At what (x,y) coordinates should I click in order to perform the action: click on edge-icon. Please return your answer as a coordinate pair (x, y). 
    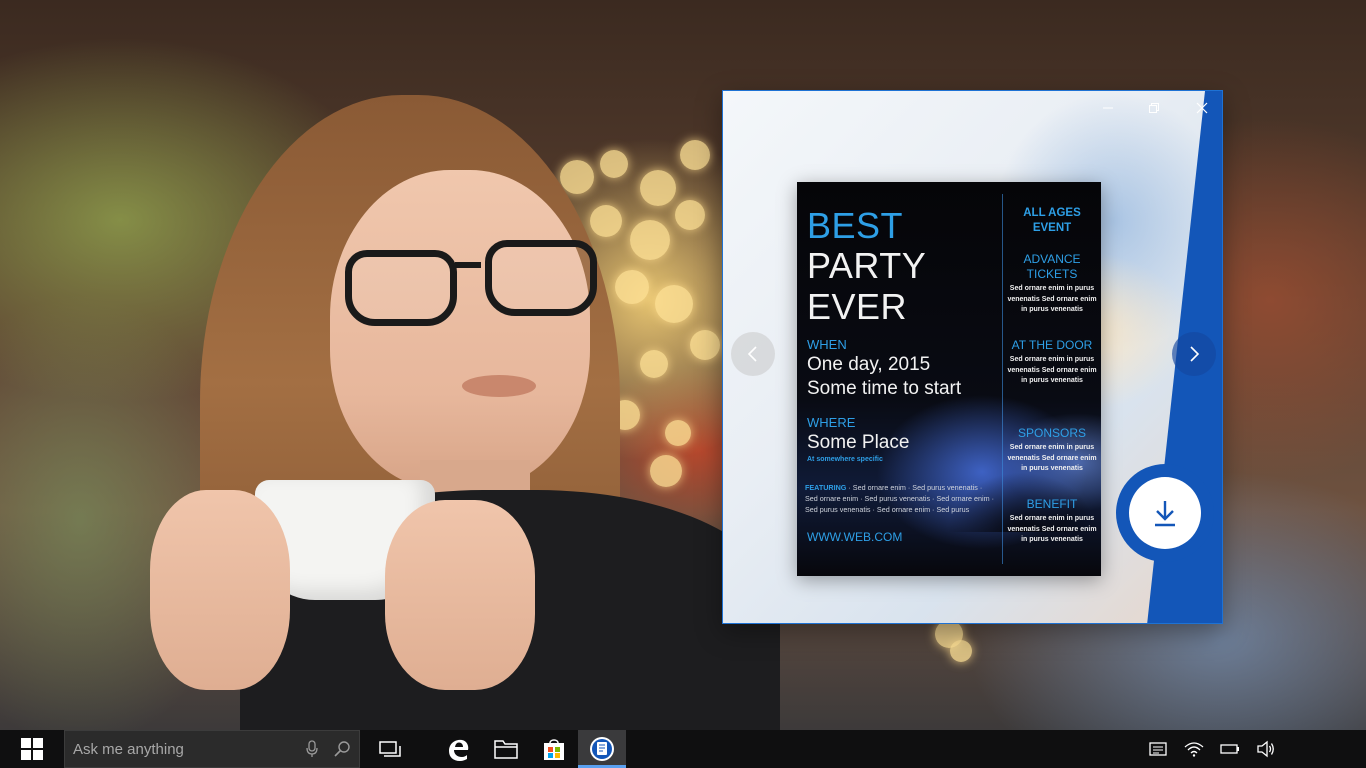
    Looking at the image, I should click on (459, 750).